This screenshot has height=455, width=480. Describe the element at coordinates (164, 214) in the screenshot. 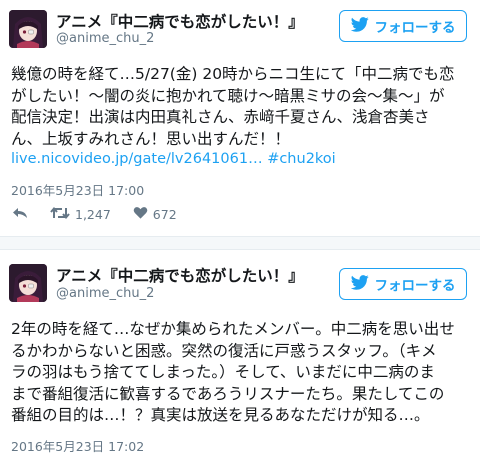

I see `like-count: 672` at that location.